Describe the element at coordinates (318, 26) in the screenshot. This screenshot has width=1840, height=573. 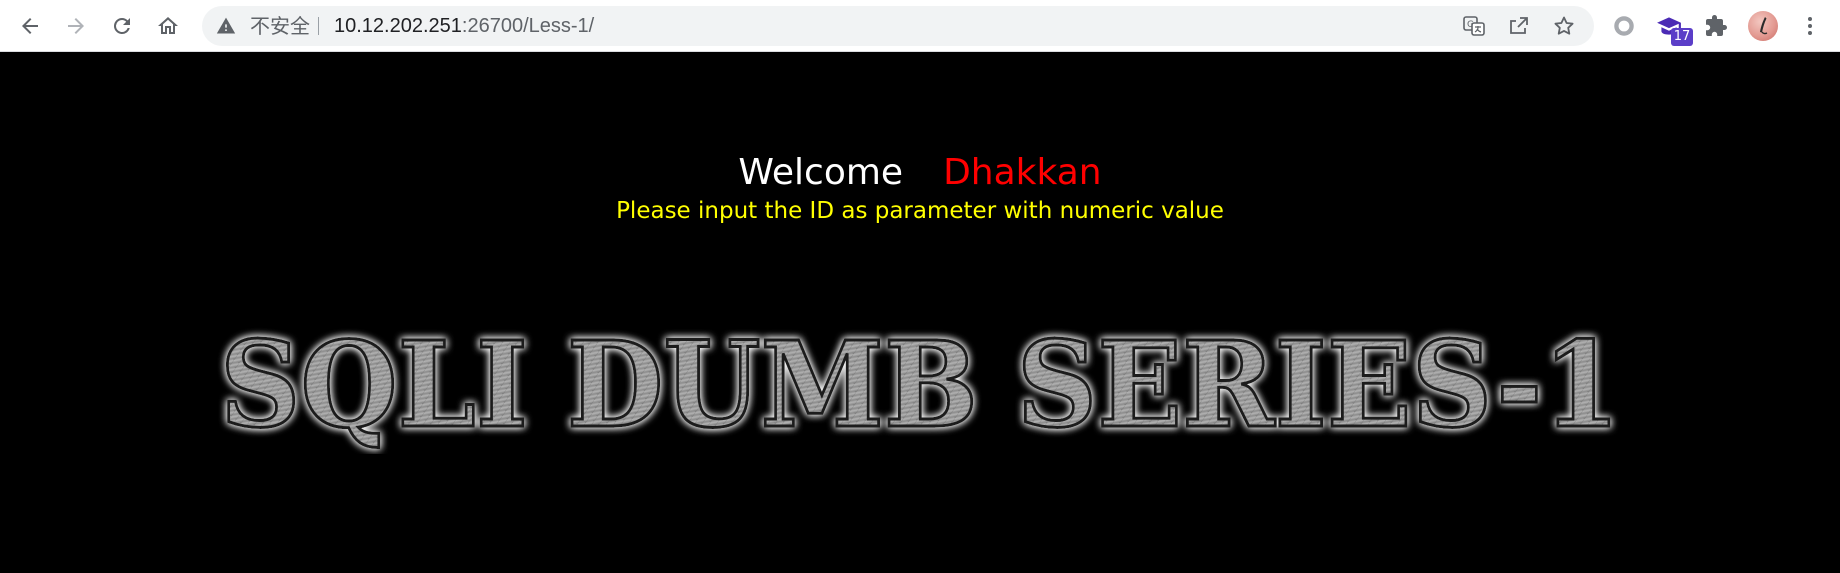
I see `address-separator` at that location.